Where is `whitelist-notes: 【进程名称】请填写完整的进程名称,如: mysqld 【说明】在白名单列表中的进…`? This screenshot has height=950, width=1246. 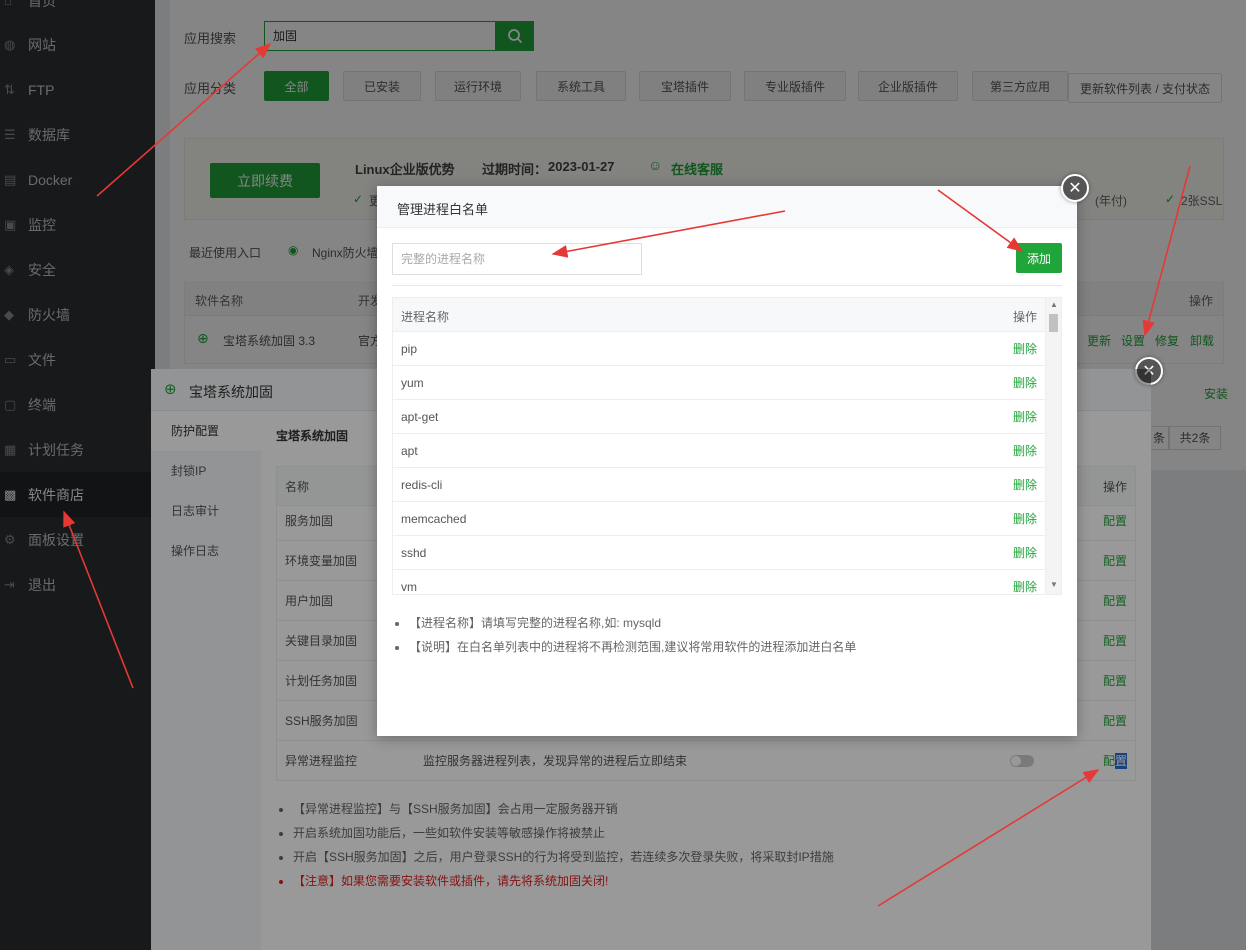 whitelist-notes: 【进程名称】请填写完整的进程名称,如: mysqld 【说明】在白名单列表中的进… is located at coordinates (622, 635).